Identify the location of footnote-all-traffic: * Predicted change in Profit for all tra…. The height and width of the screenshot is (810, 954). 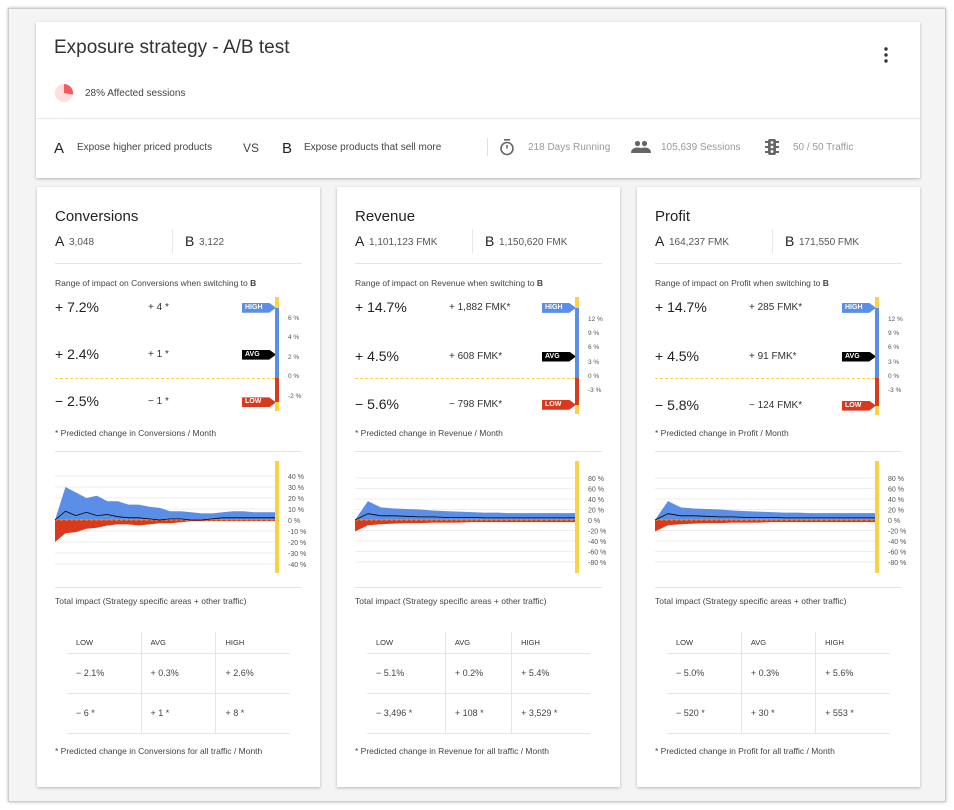
(745, 751).